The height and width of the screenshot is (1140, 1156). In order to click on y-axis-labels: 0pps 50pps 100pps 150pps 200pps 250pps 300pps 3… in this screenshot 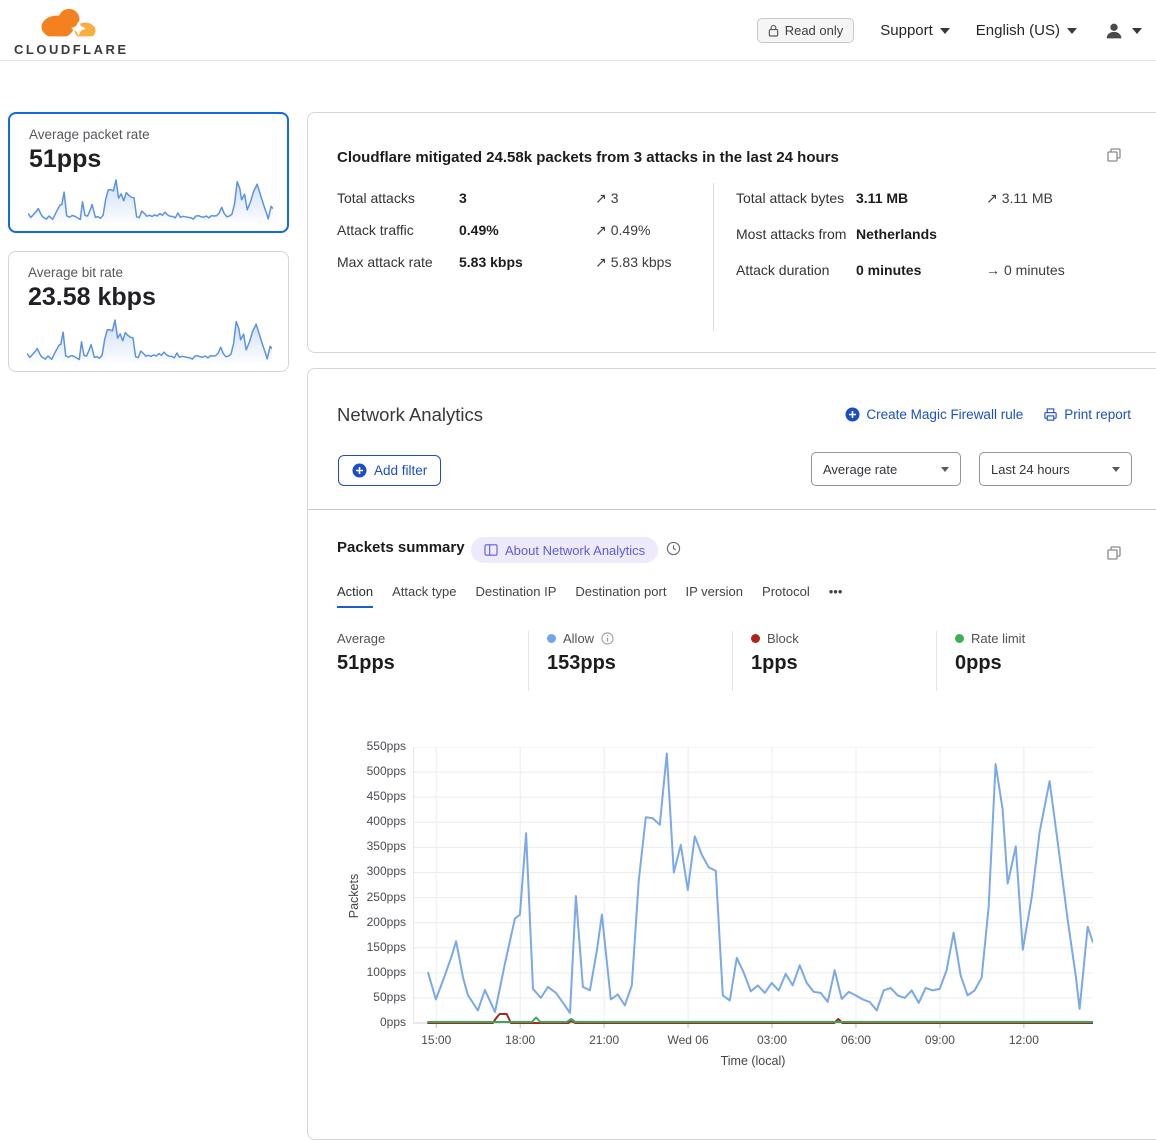, I will do `click(372, 884)`.